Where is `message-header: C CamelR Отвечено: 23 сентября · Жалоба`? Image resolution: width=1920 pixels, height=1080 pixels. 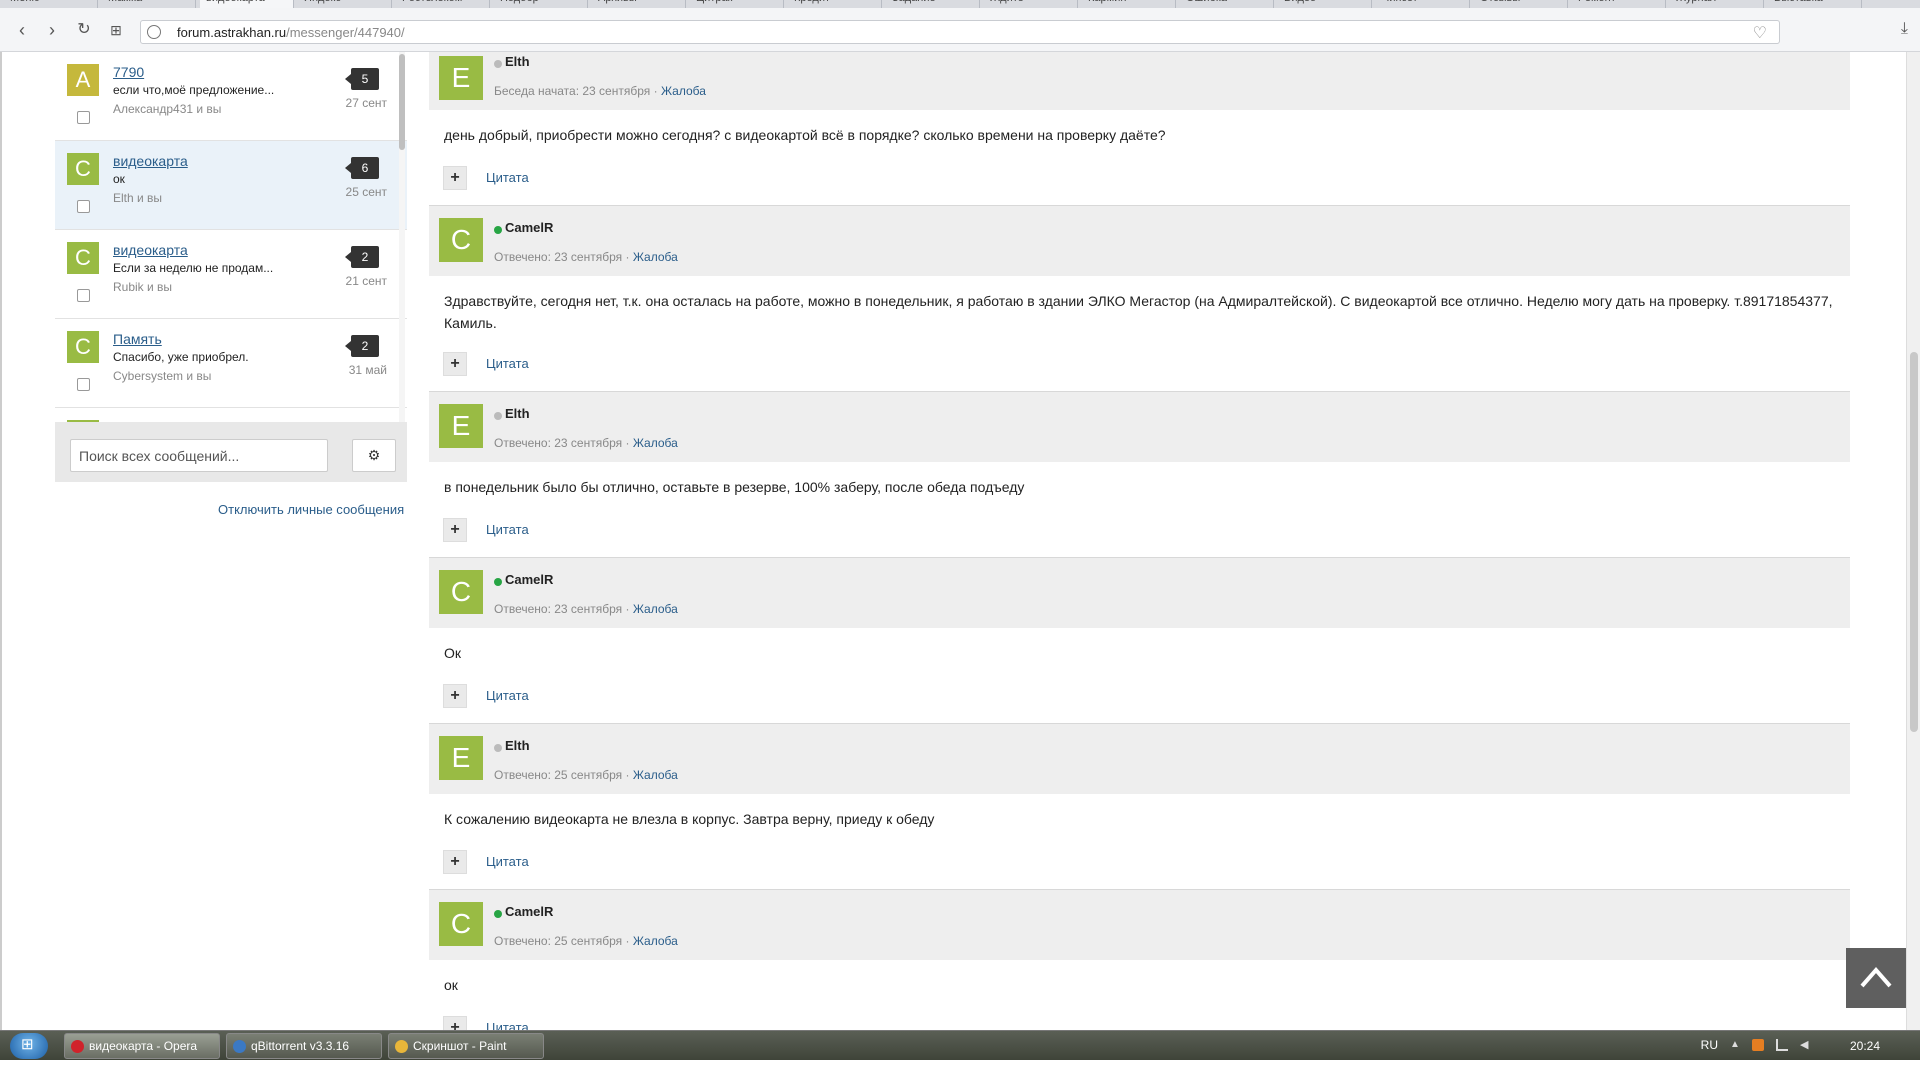
message-header: C CamelR Отвечено: 23 сентября · Жалоба is located at coordinates (1139, 593).